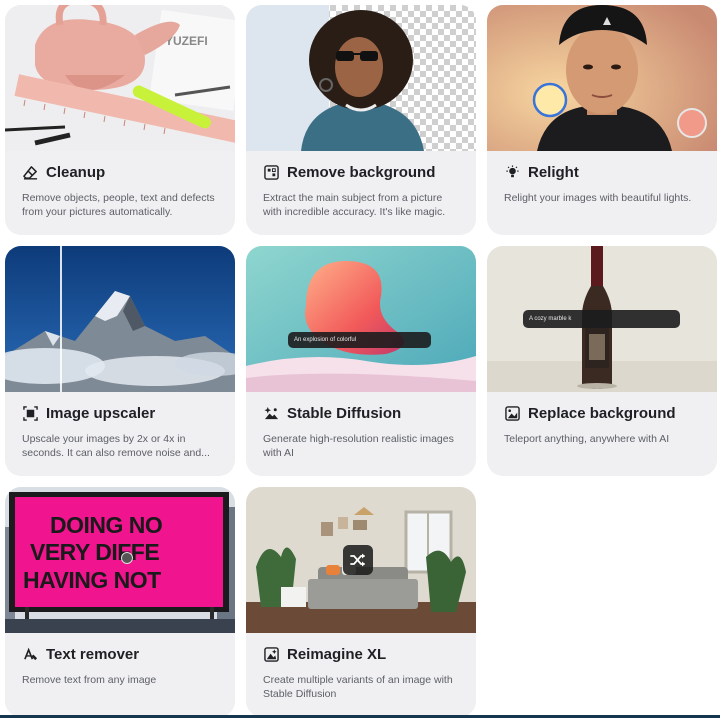  I want to click on card-header: Reimagine XL, so click(324, 654).